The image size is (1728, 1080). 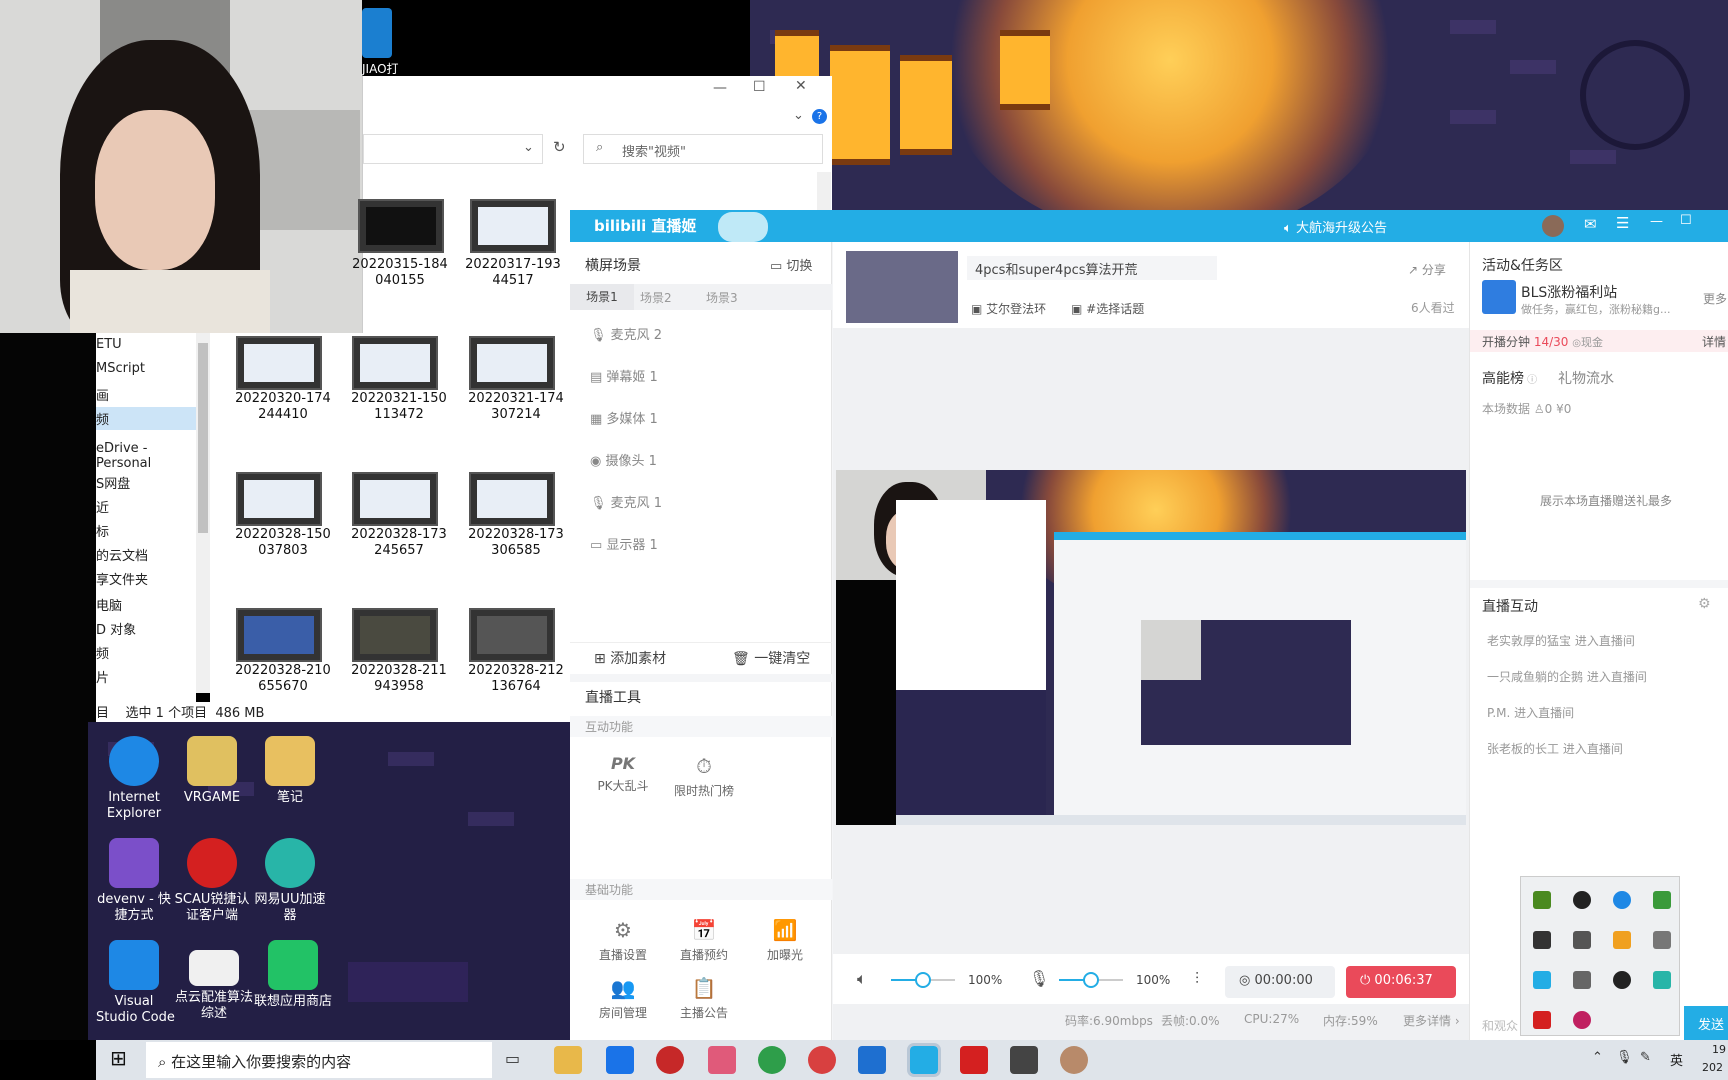 I want to click on display-icon, so click(x=1582, y=940).